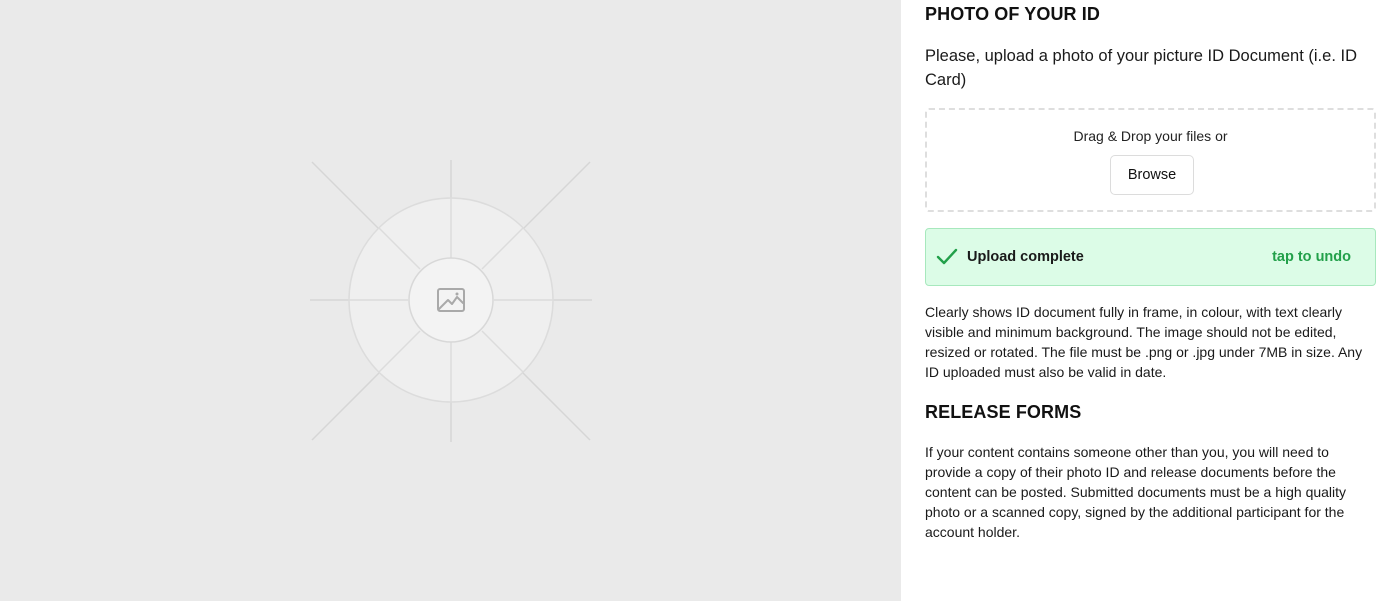  I want to click on browse-button: Browse, so click(1152, 175).